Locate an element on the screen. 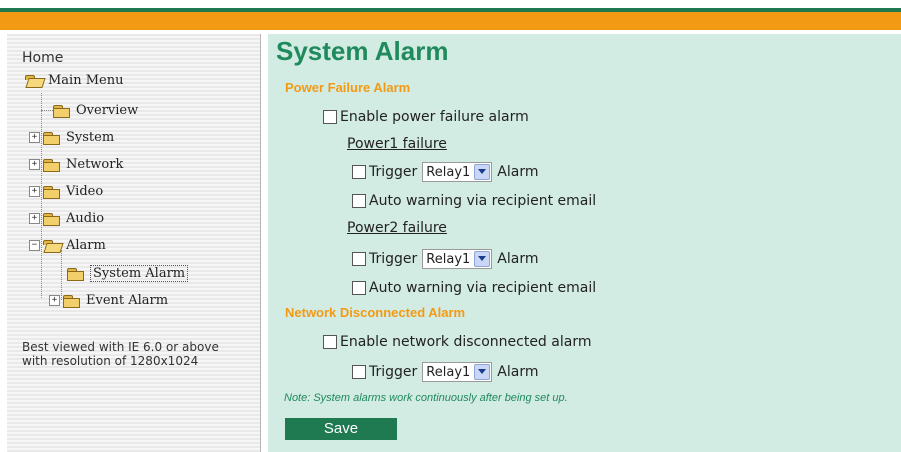  tree-item-system: + System is located at coordinates (71, 137).